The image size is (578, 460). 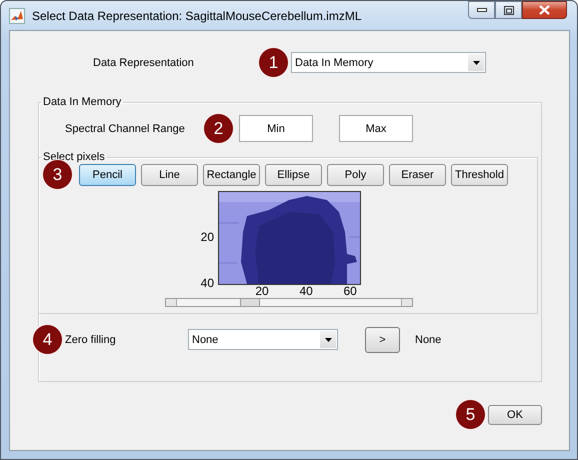 I want to click on close-icon, so click(x=544, y=10).